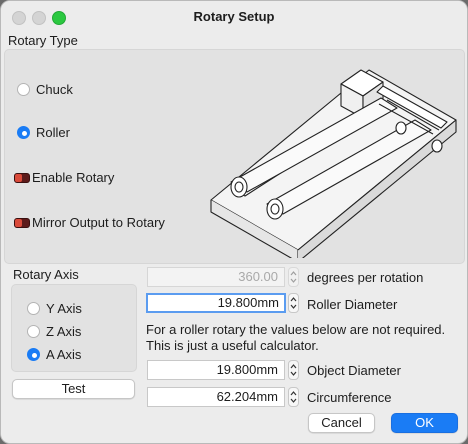 The height and width of the screenshot is (444, 468). What do you see at coordinates (293, 303) in the screenshot?
I see `roller-diameter-stepper` at bounding box center [293, 303].